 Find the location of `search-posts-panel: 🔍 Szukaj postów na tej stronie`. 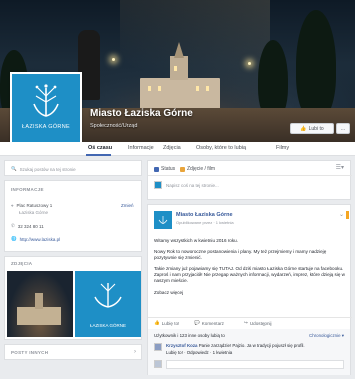

search-posts-panel: 🔍 Szukaj postów na tej stronie is located at coordinates (73, 168).